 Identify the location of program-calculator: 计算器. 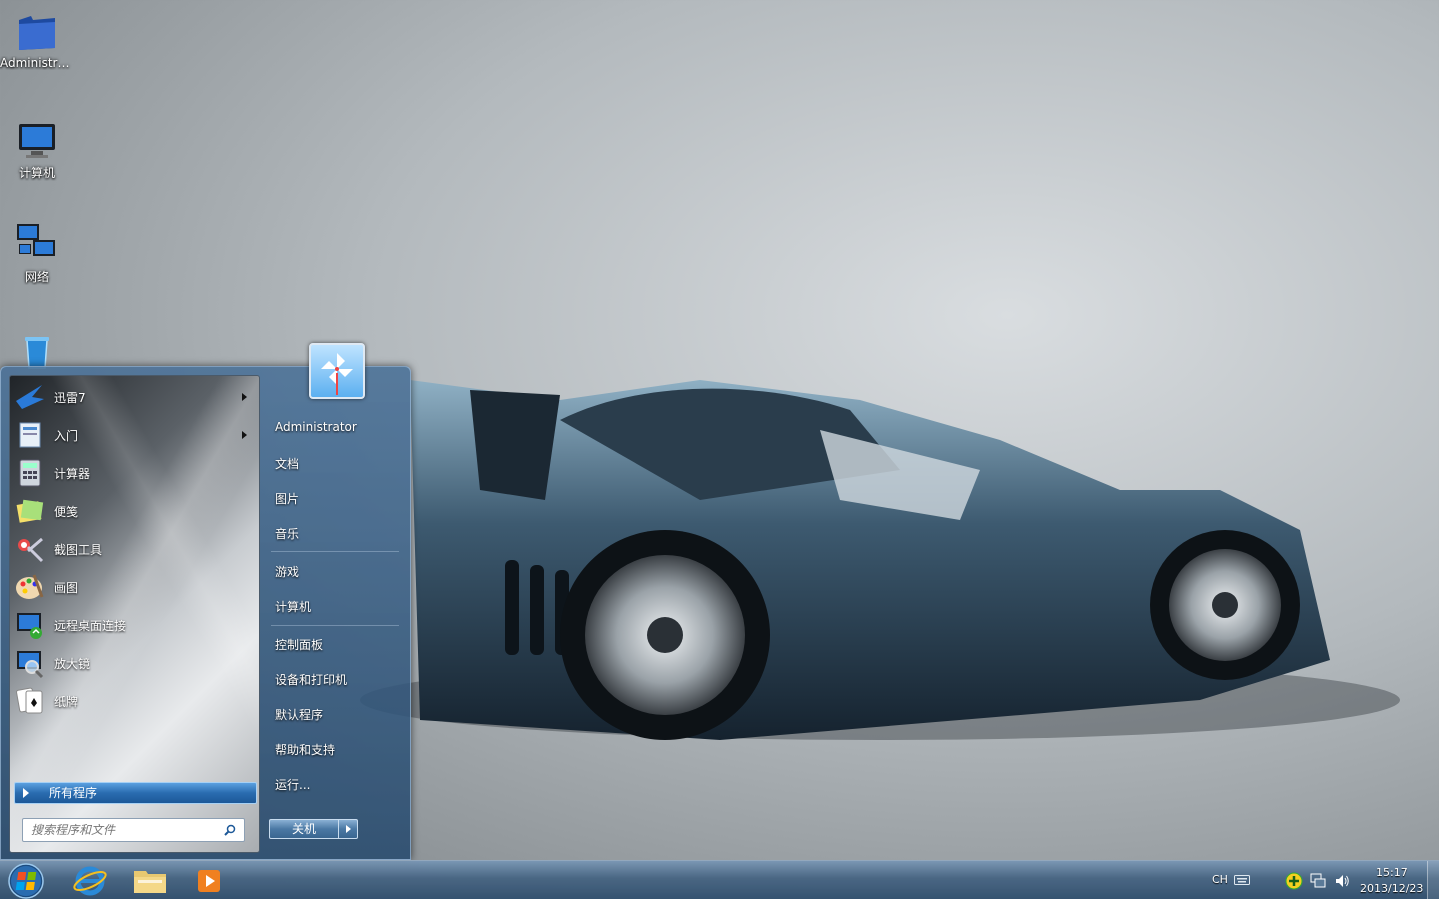
(134, 473).